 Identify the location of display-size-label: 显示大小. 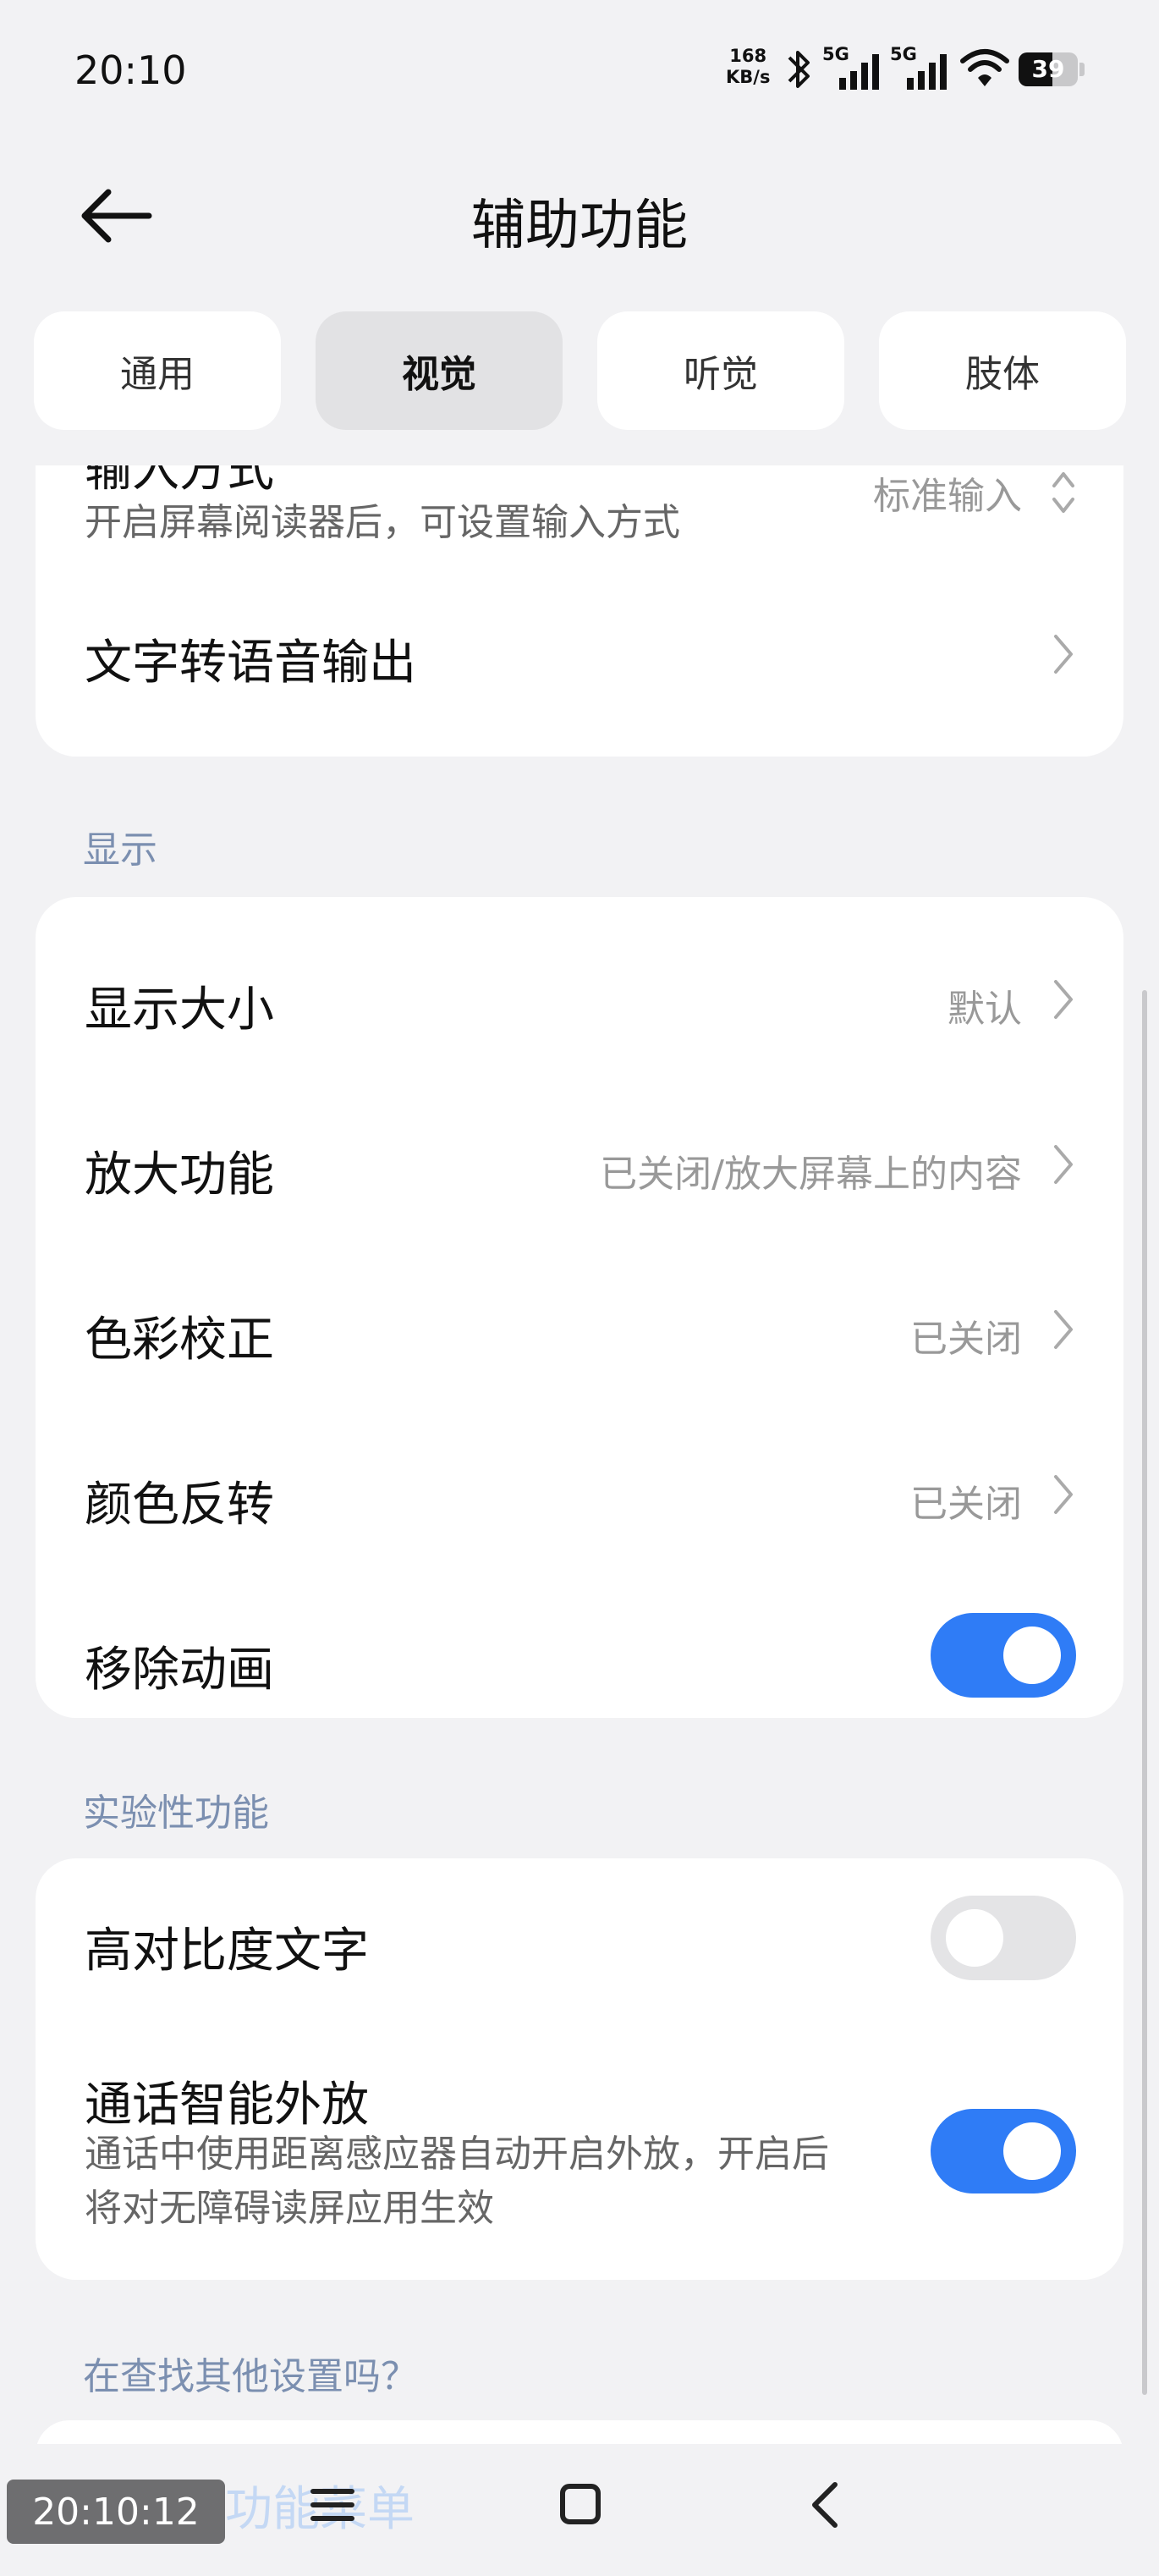
(179, 1010).